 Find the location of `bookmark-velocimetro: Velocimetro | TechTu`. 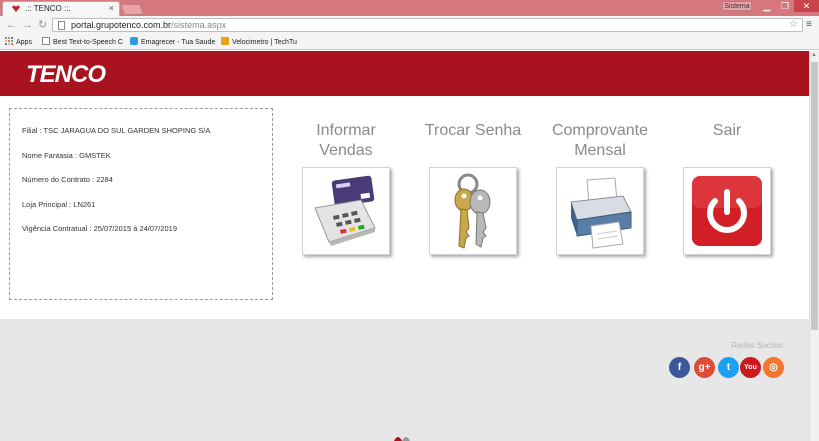

bookmark-velocimetro: Velocimetro | TechTu is located at coordinates (259, 41).